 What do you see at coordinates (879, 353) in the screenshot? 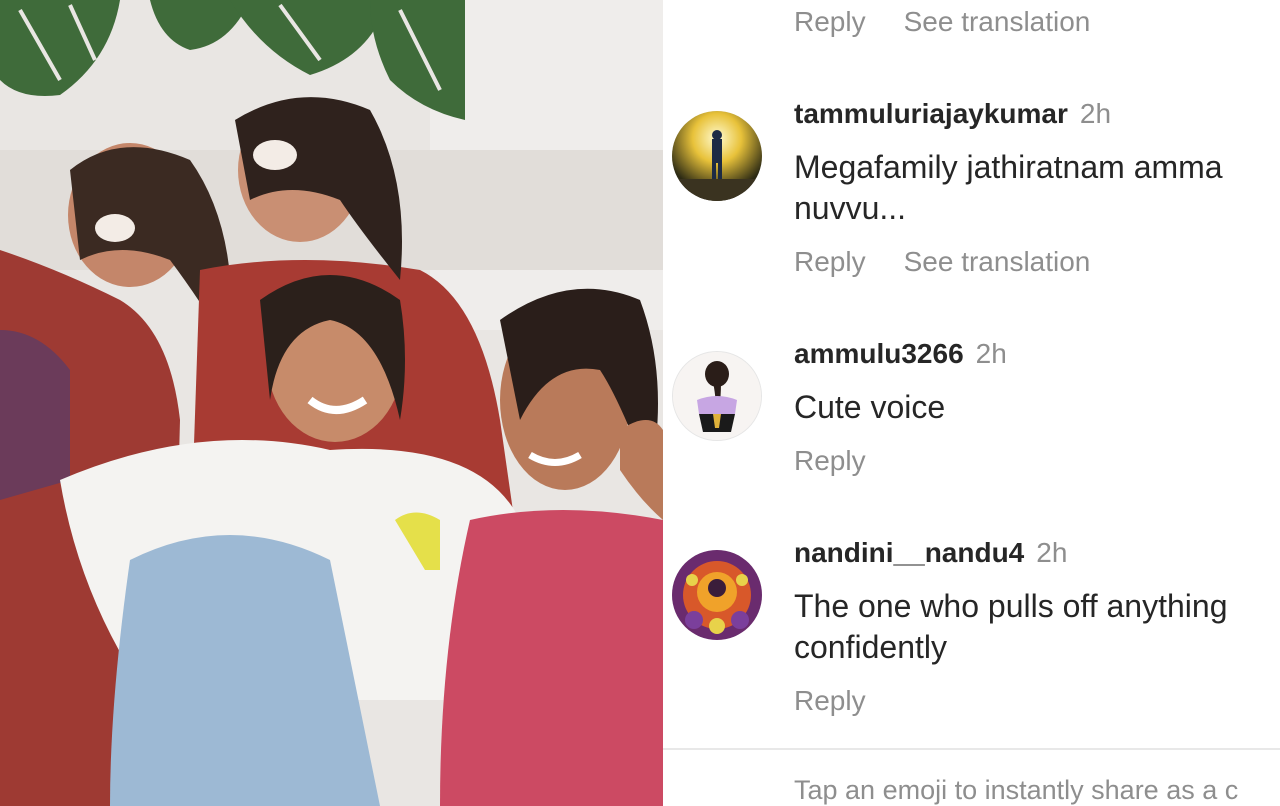
I see `username-text: ammulu3266` at bounding box center [879, 353].